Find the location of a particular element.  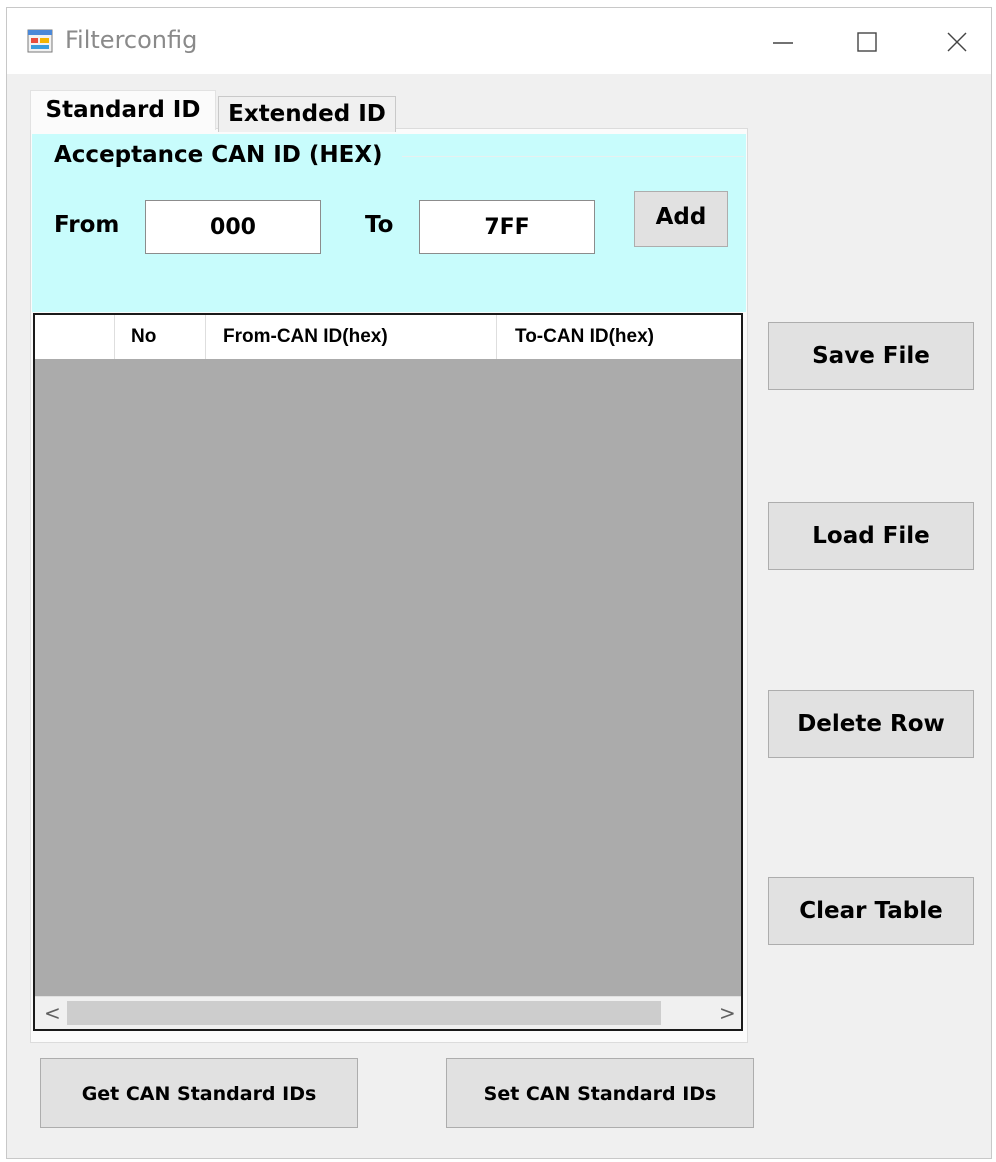

row-header-column is located at coordinates (75, 337).